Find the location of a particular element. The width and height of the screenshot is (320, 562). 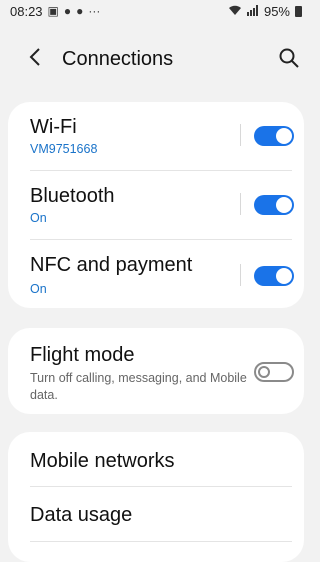

battery-icon is located at coordinates (298, 11).